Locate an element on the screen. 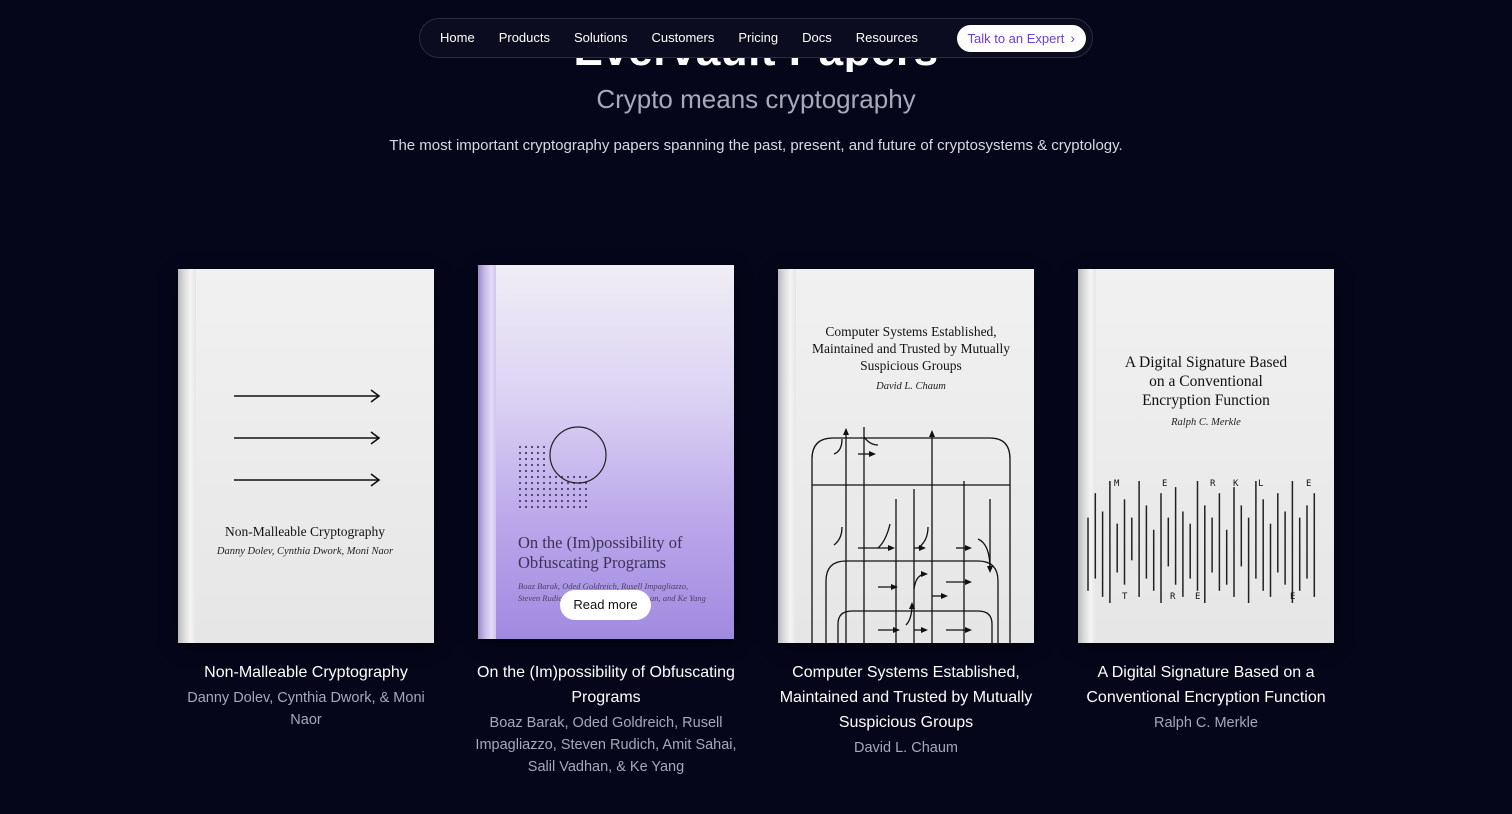  page-title: Evervault Papers is located at coordinates (756, 65).